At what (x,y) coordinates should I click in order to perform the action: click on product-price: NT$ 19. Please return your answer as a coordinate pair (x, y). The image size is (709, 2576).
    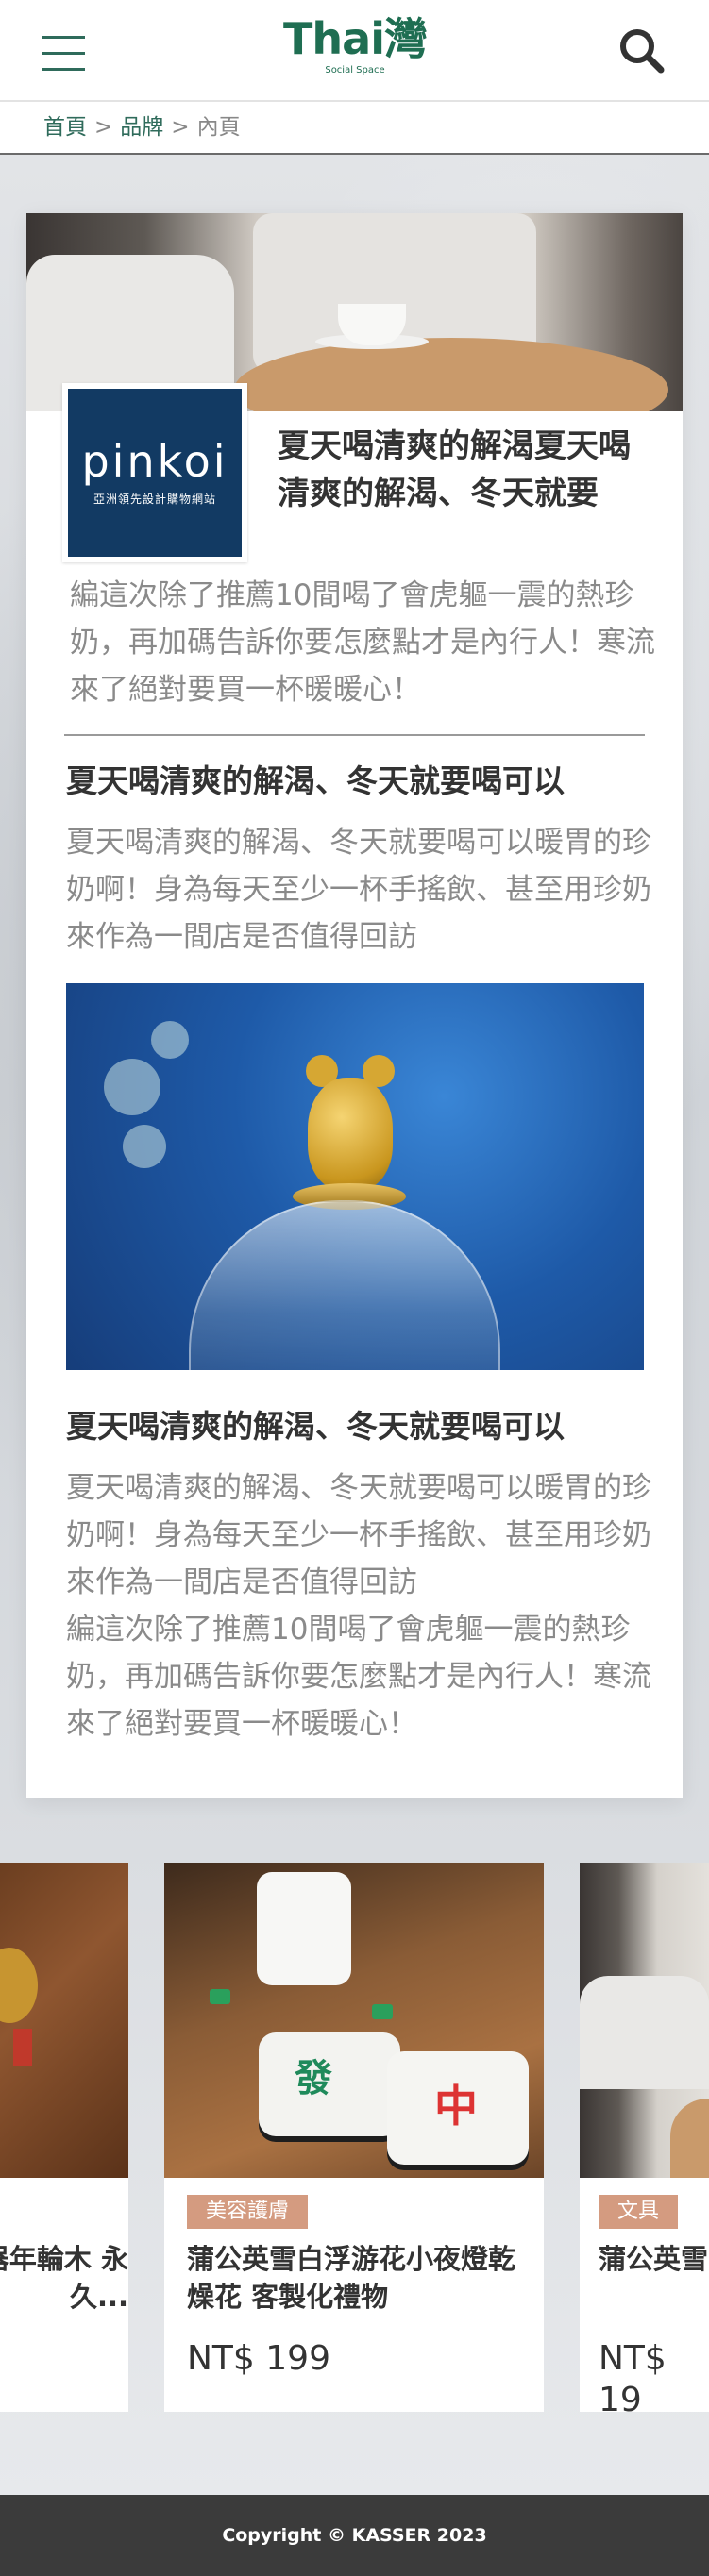
    Looking at the image, I should click on (633, 2375).